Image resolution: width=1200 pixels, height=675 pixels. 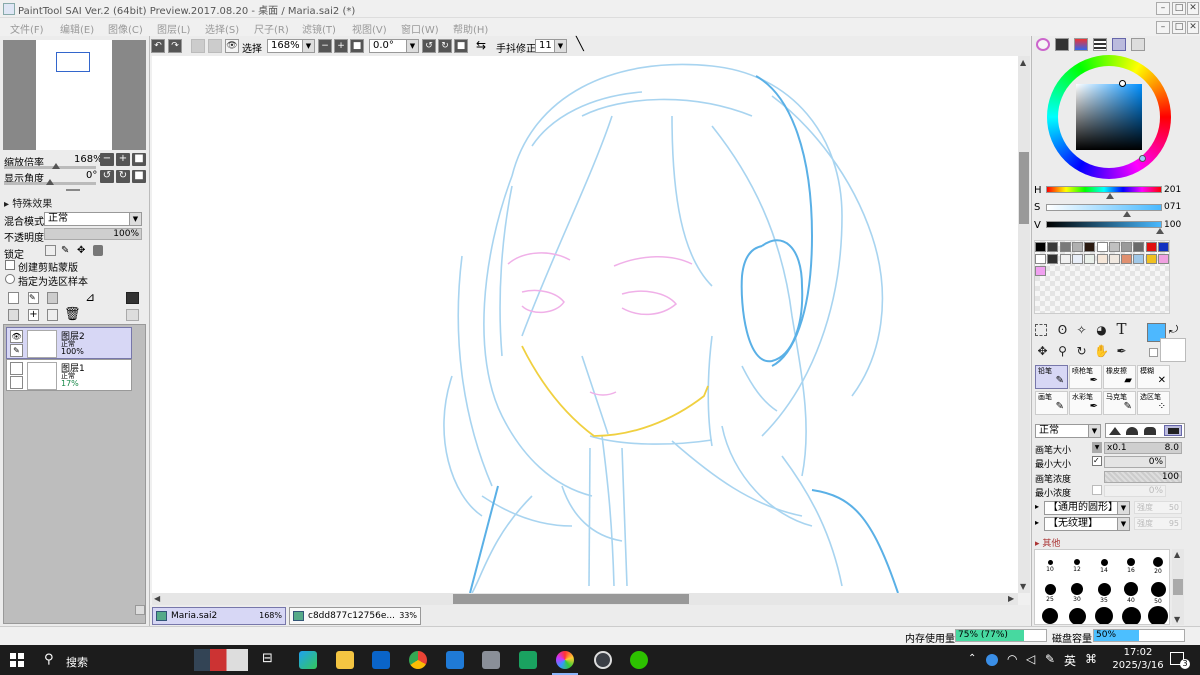 I want to click on opacity-bar: 100%, so click(x=93, y=234).